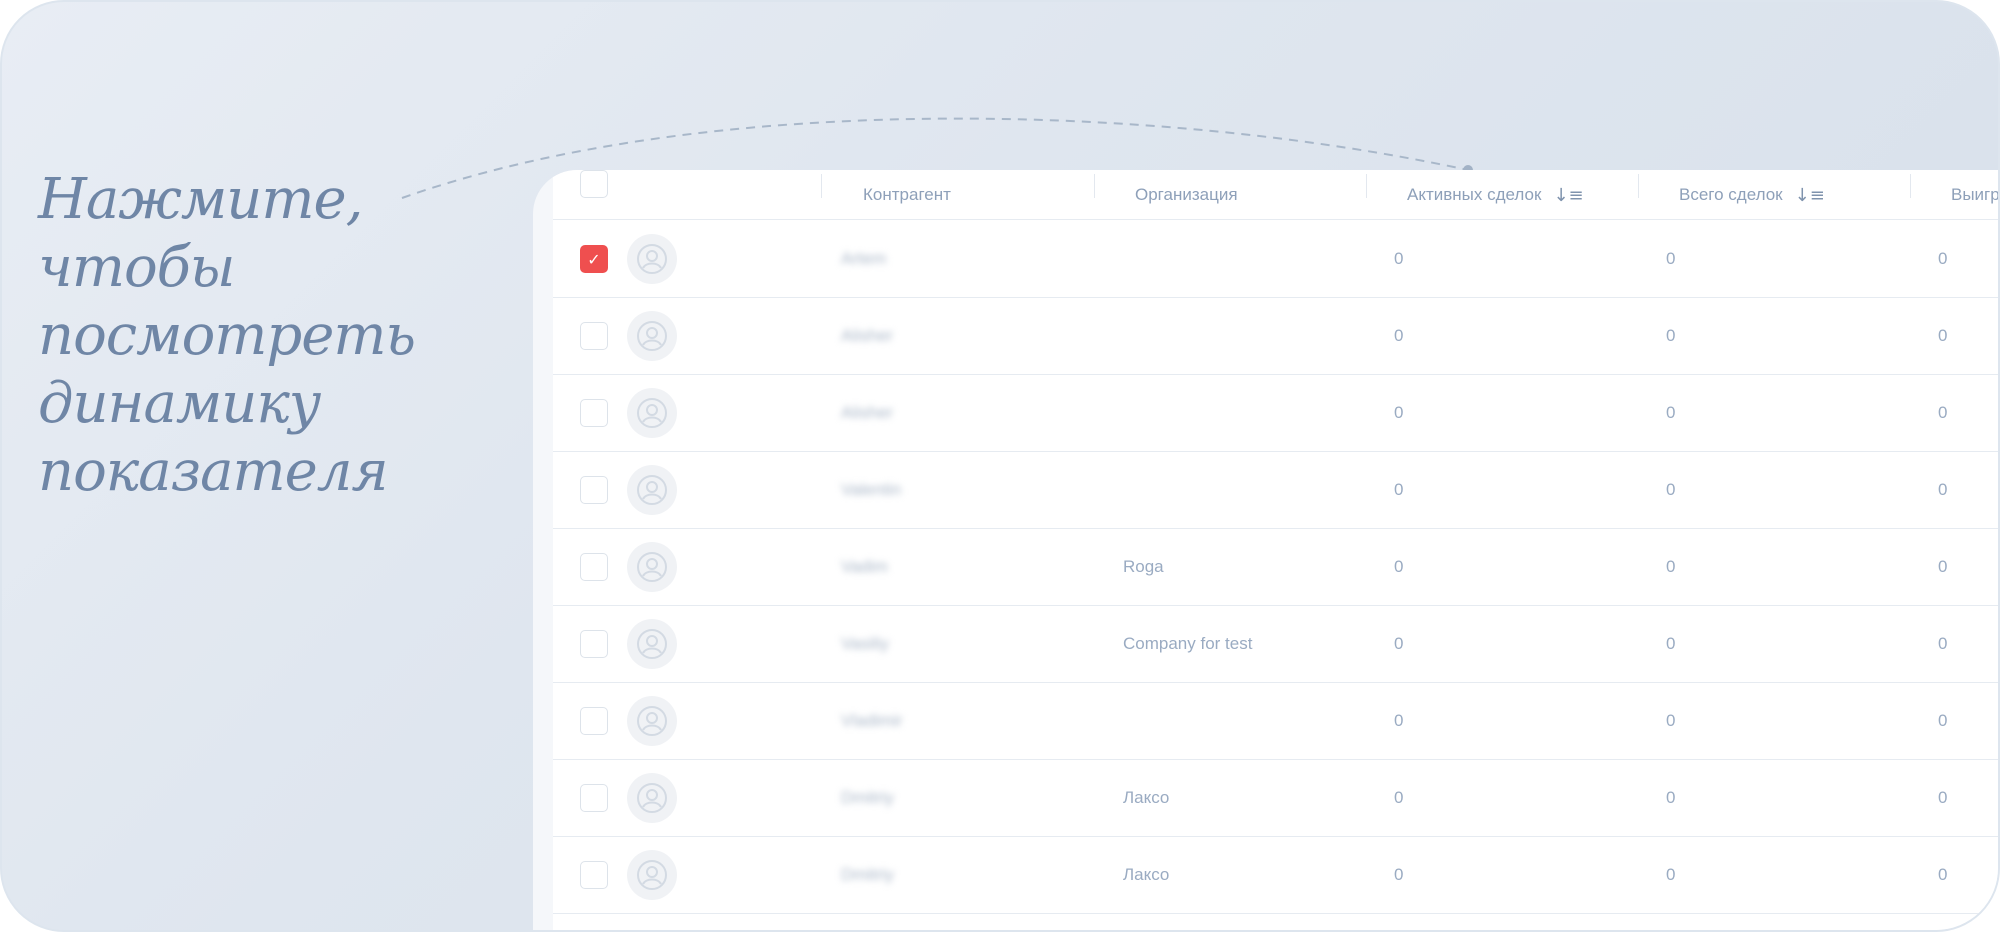  What do you see at coordinates (1731, 194) in the screenshot?
I see `column-header-label: Всего сделок` at bounding box center [1731, 194].